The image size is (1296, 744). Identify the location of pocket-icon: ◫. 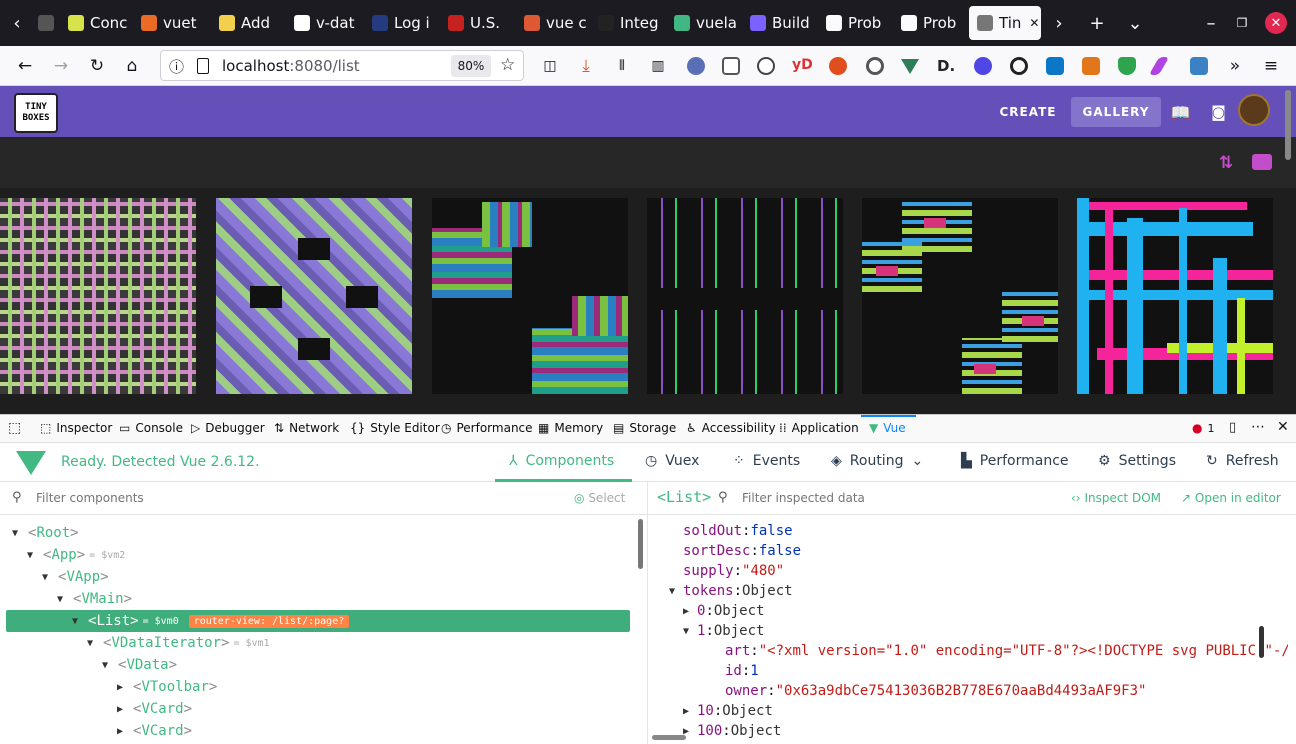
(550, 66).